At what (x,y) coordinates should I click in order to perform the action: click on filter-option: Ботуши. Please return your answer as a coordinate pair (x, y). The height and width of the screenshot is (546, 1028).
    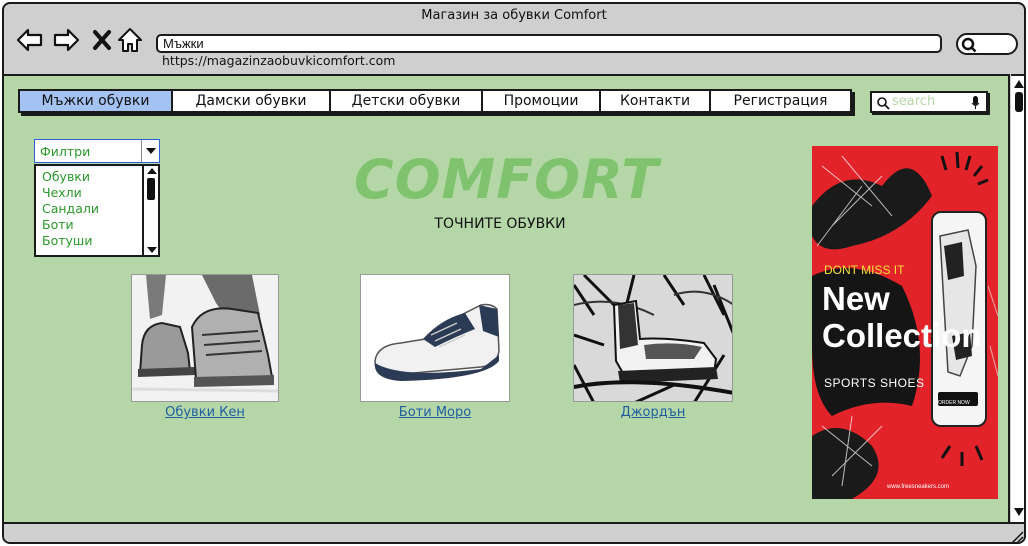
    Looking at the image, I should click on (67, 240).